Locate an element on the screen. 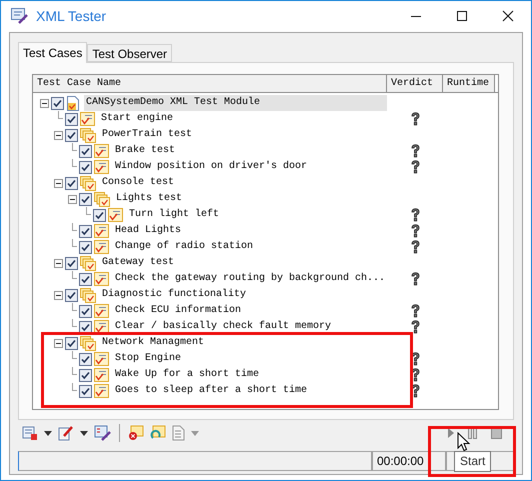 The height and width of the screenshot is (481, 532). app-icon is located at coordinates (20, 16).